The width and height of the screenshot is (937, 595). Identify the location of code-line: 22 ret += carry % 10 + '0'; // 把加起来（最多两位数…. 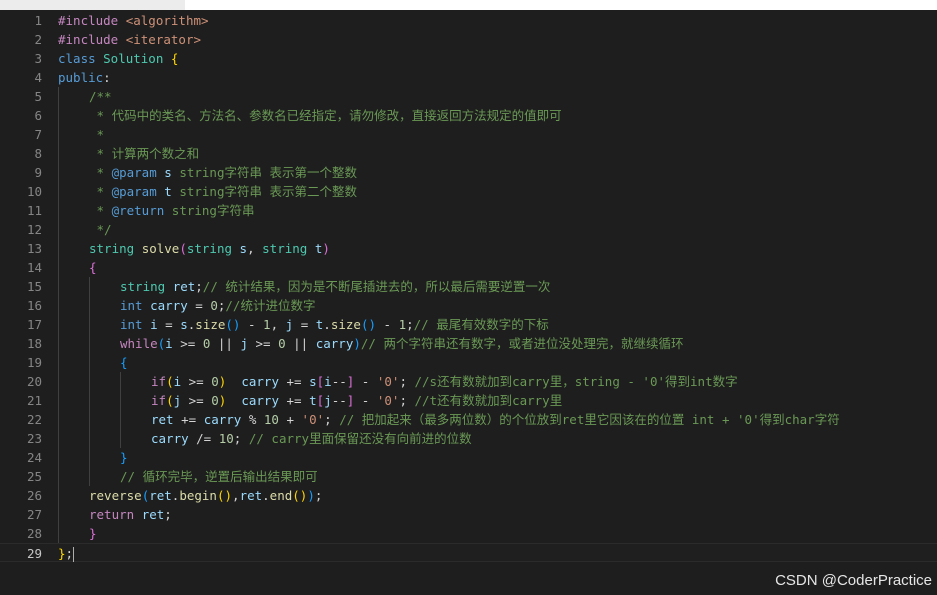
(468, 419).